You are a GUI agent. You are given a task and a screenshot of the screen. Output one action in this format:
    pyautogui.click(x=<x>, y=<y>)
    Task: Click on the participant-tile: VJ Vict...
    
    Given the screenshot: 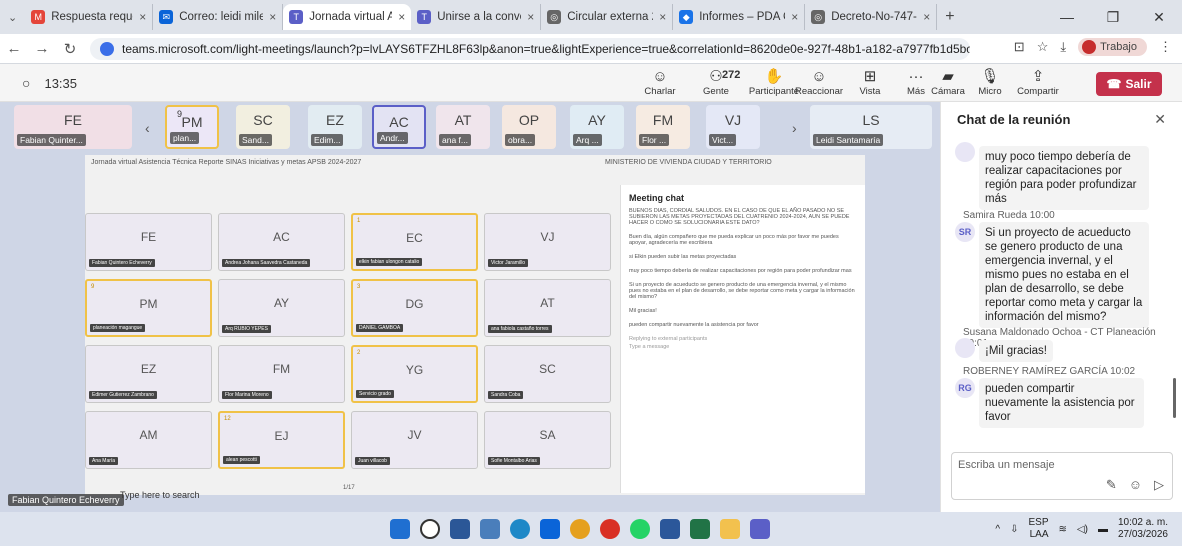 What is the action you would take?
    pyautogui.click(x=733, y=127)
    